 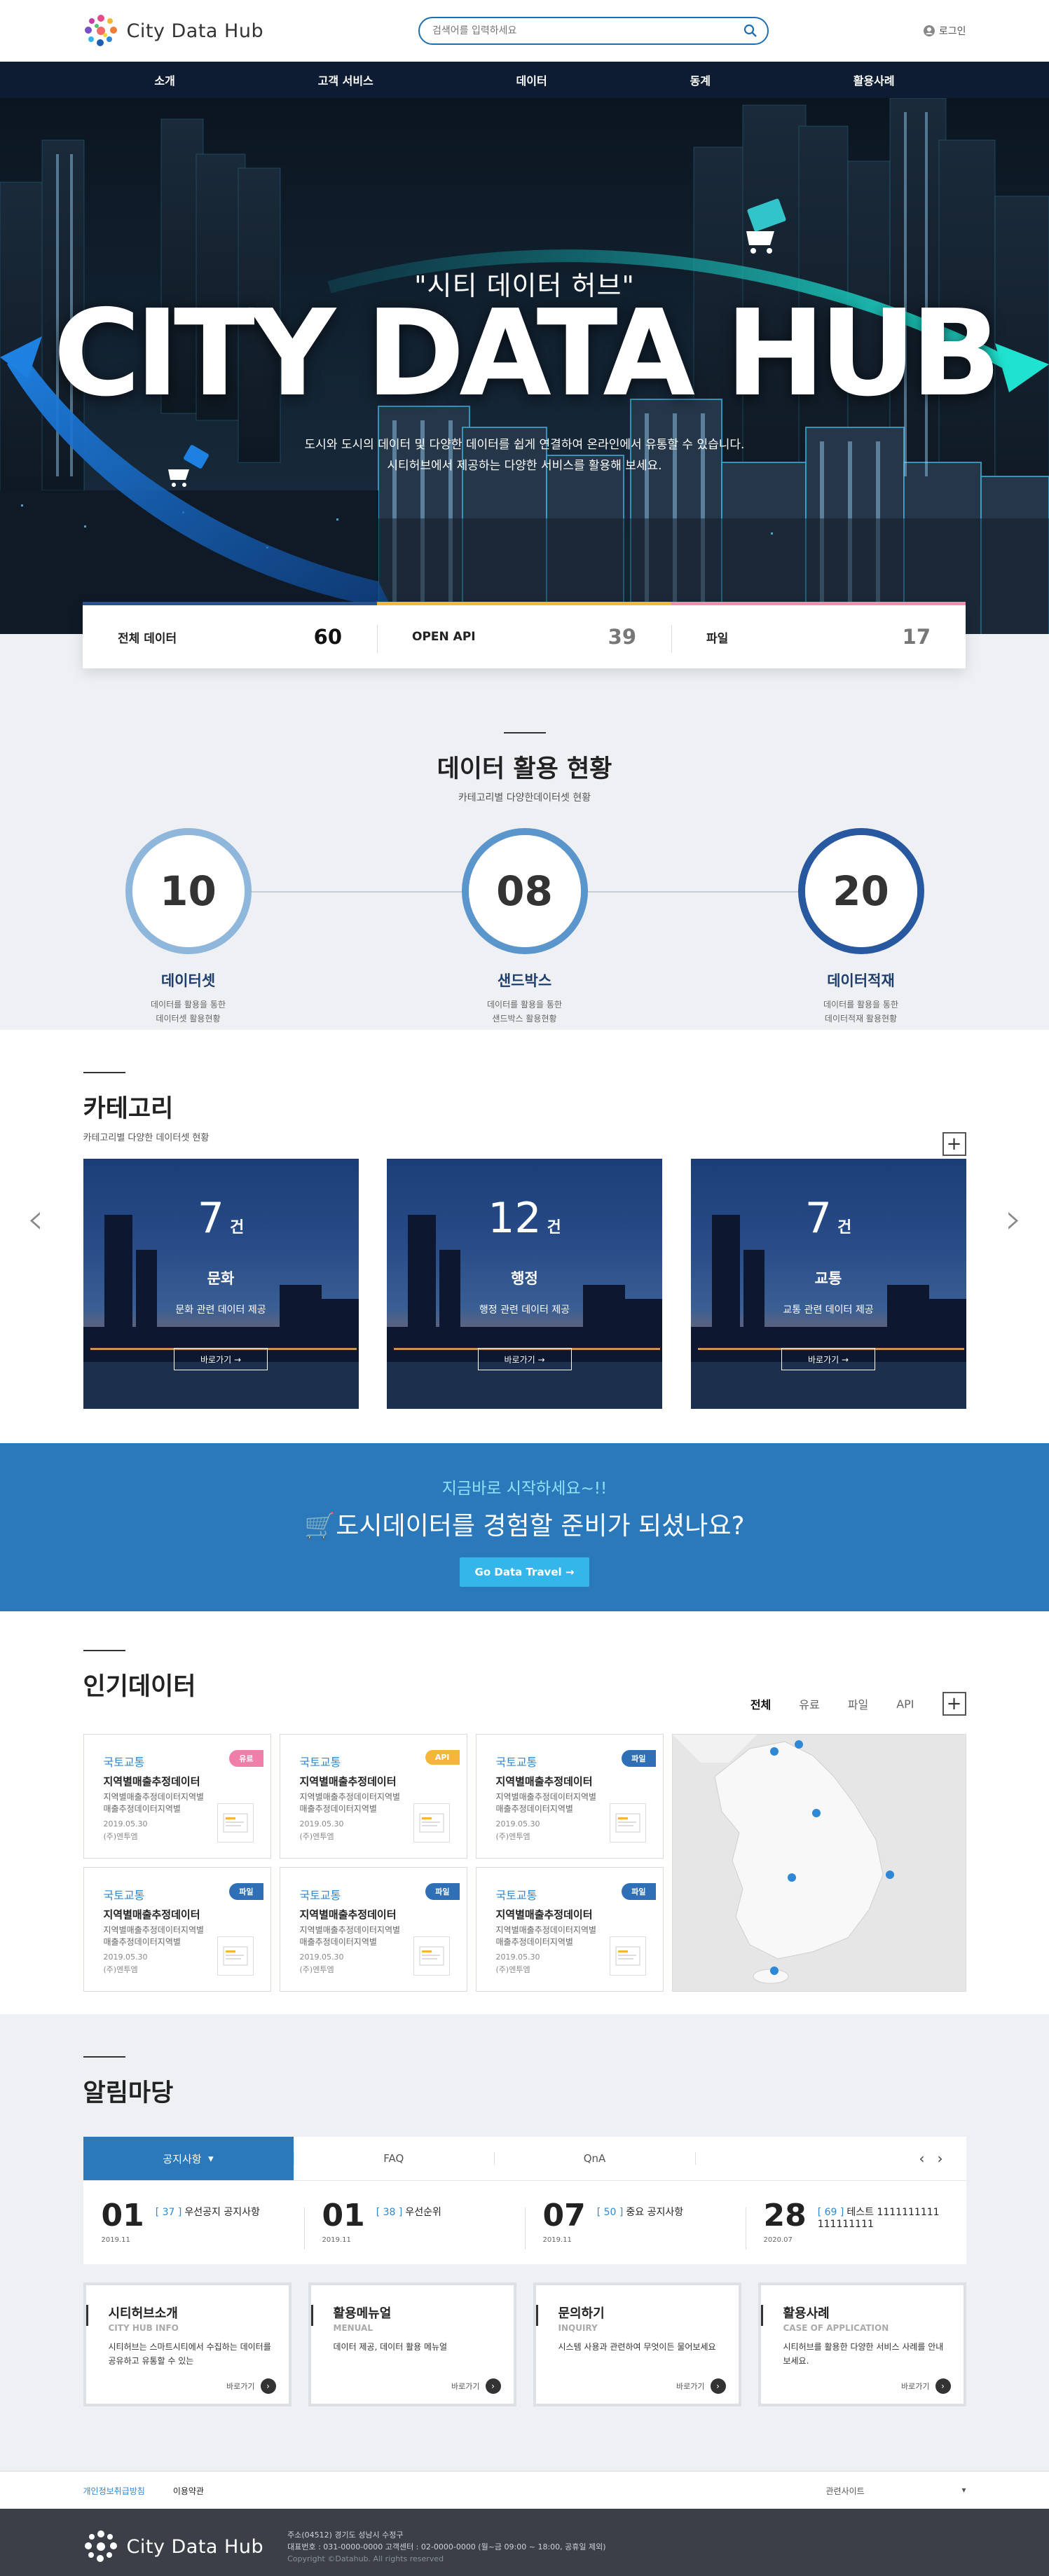 I want to click on footer-logo: City Data Hub, so click(x=173, y=2546).